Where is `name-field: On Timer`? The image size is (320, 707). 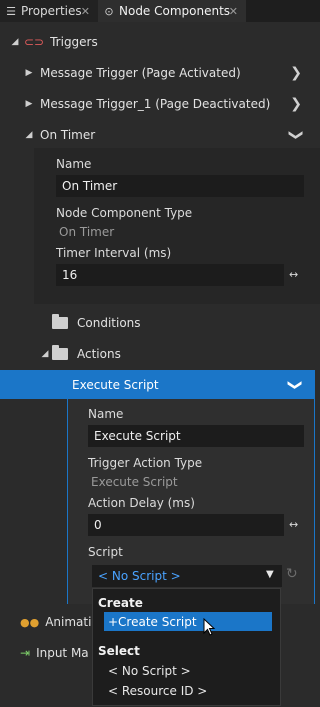
name-field: On Timer is located at coordinates (180, 186).